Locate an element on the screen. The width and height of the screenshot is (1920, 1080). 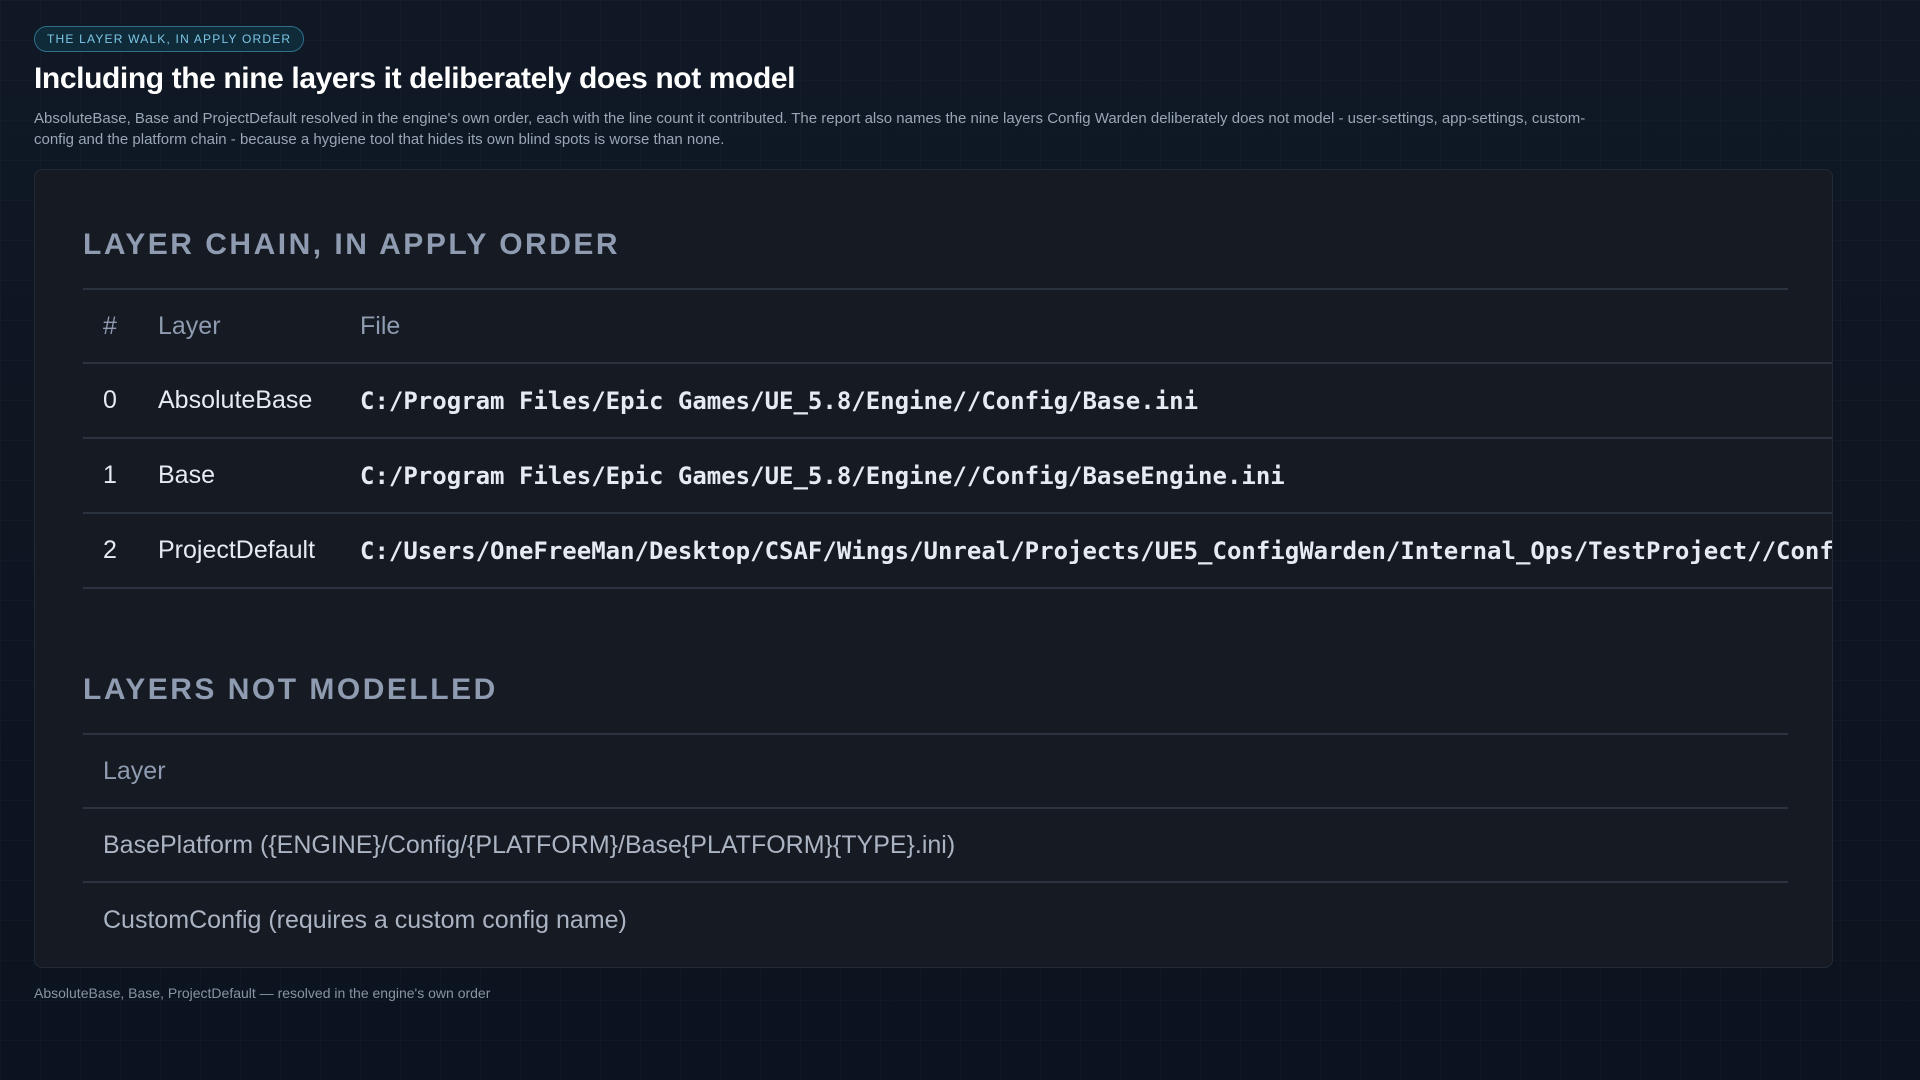
column-header-index: # is located at coordinates (110, 325).